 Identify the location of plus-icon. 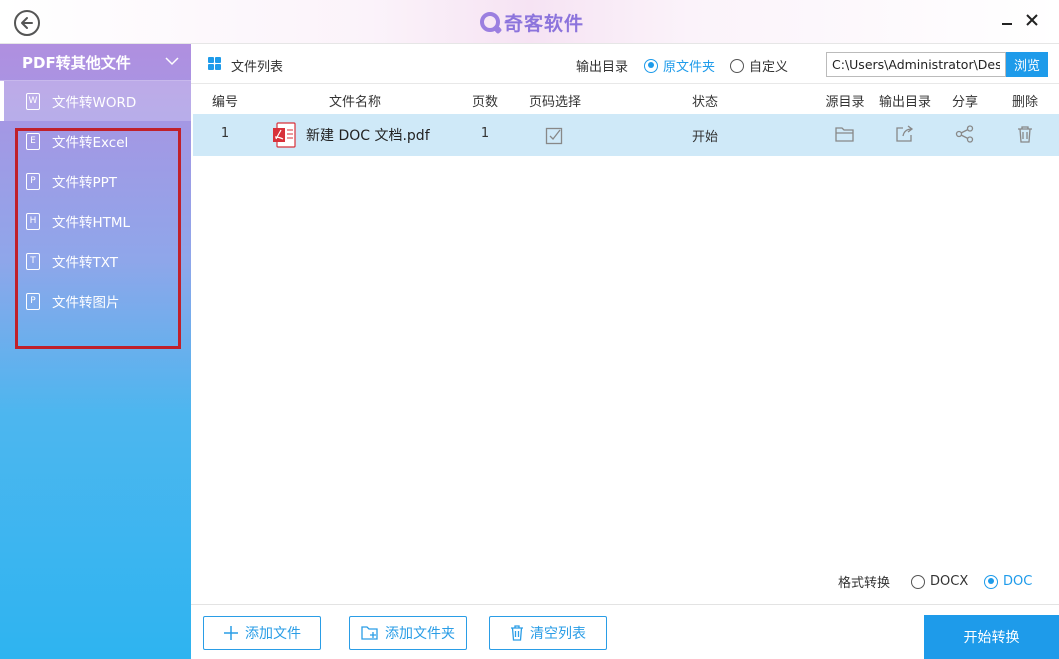
(231, 633).